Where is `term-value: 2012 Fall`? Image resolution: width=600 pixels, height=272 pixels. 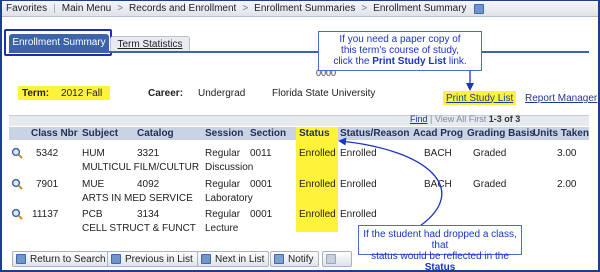
term-value: 2012 Fall is located at coordinates (82, 93).